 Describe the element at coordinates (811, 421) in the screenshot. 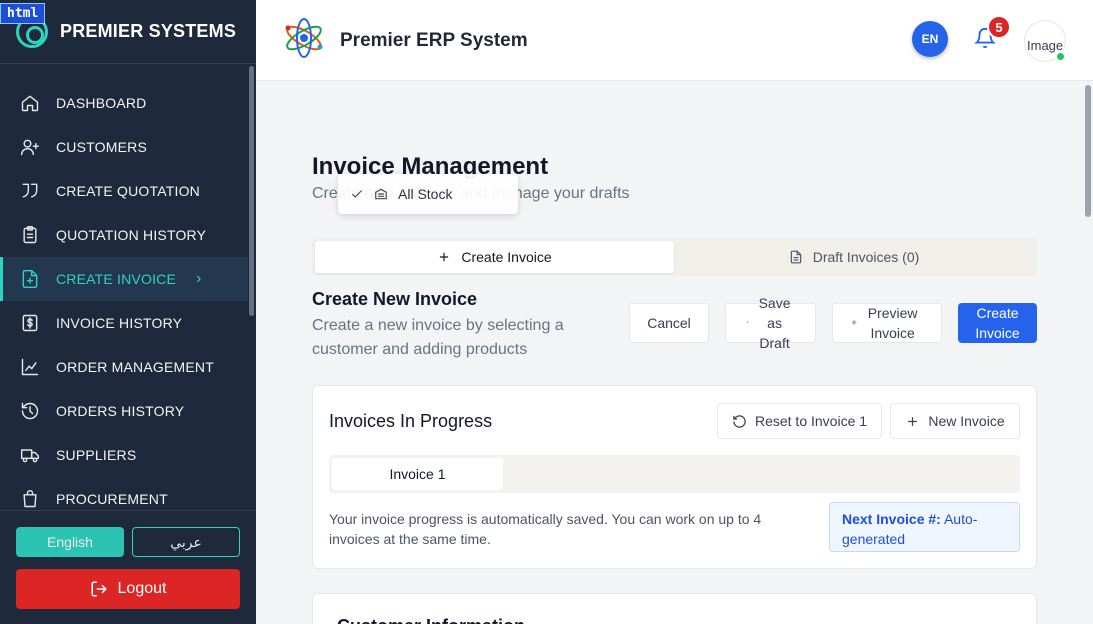

I see `reset-label: Reset to Invoice 1` at that location.